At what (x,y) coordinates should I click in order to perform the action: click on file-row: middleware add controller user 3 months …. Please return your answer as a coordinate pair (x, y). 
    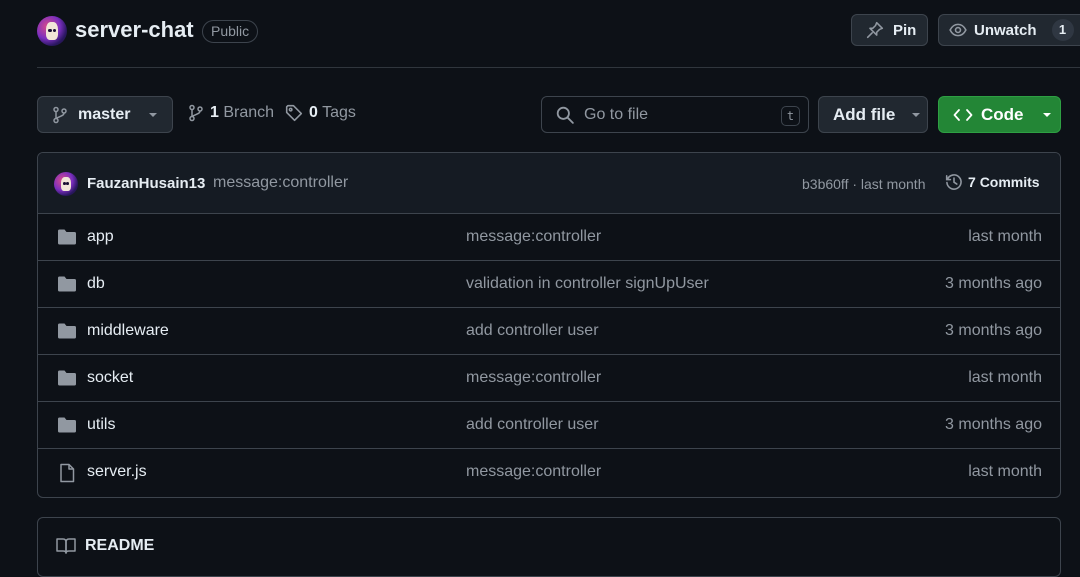
    Looking at the image, I should click on (549, 331).